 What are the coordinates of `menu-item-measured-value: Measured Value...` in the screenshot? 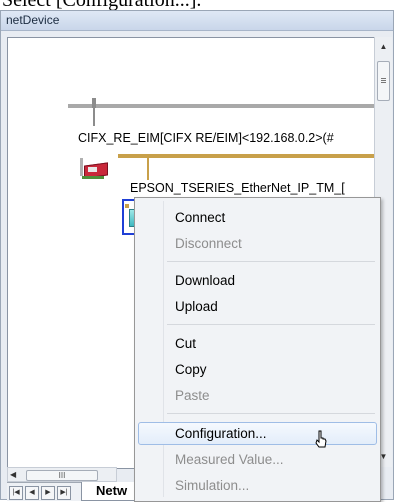 It's located at (229, 459).